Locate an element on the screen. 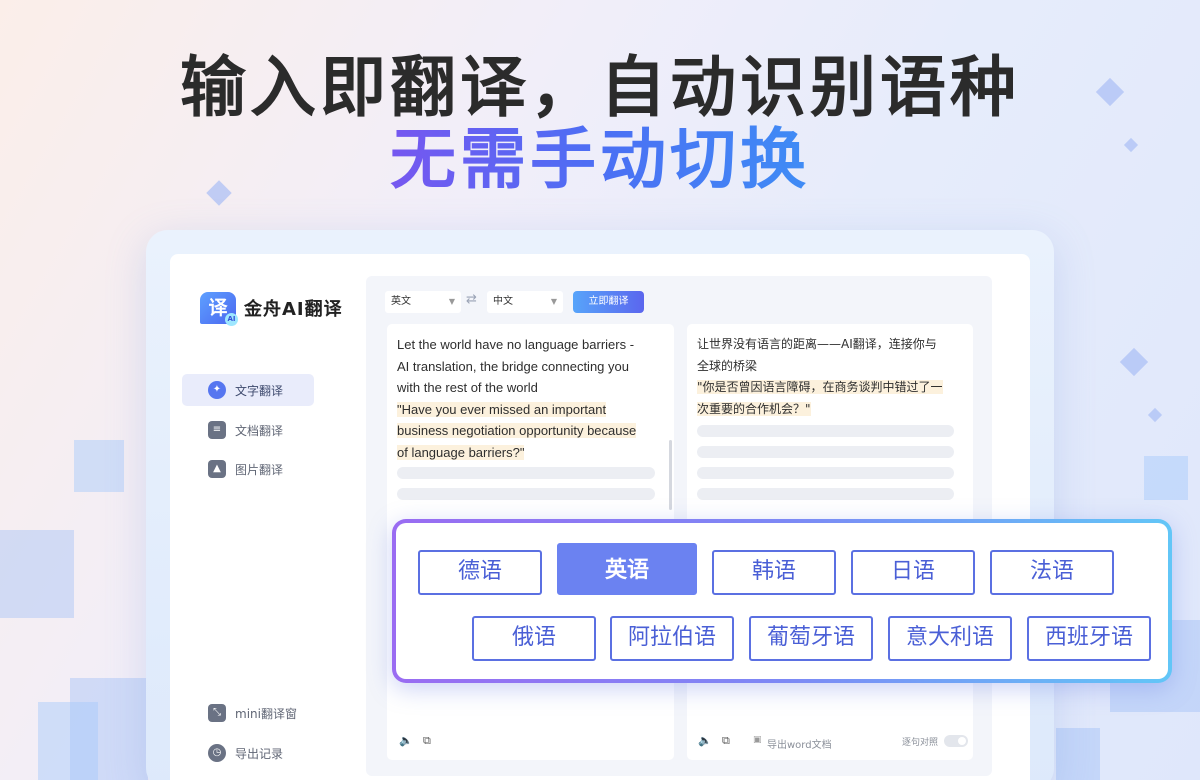  source-language-value: 英文 is located at coordinates (401, 301).